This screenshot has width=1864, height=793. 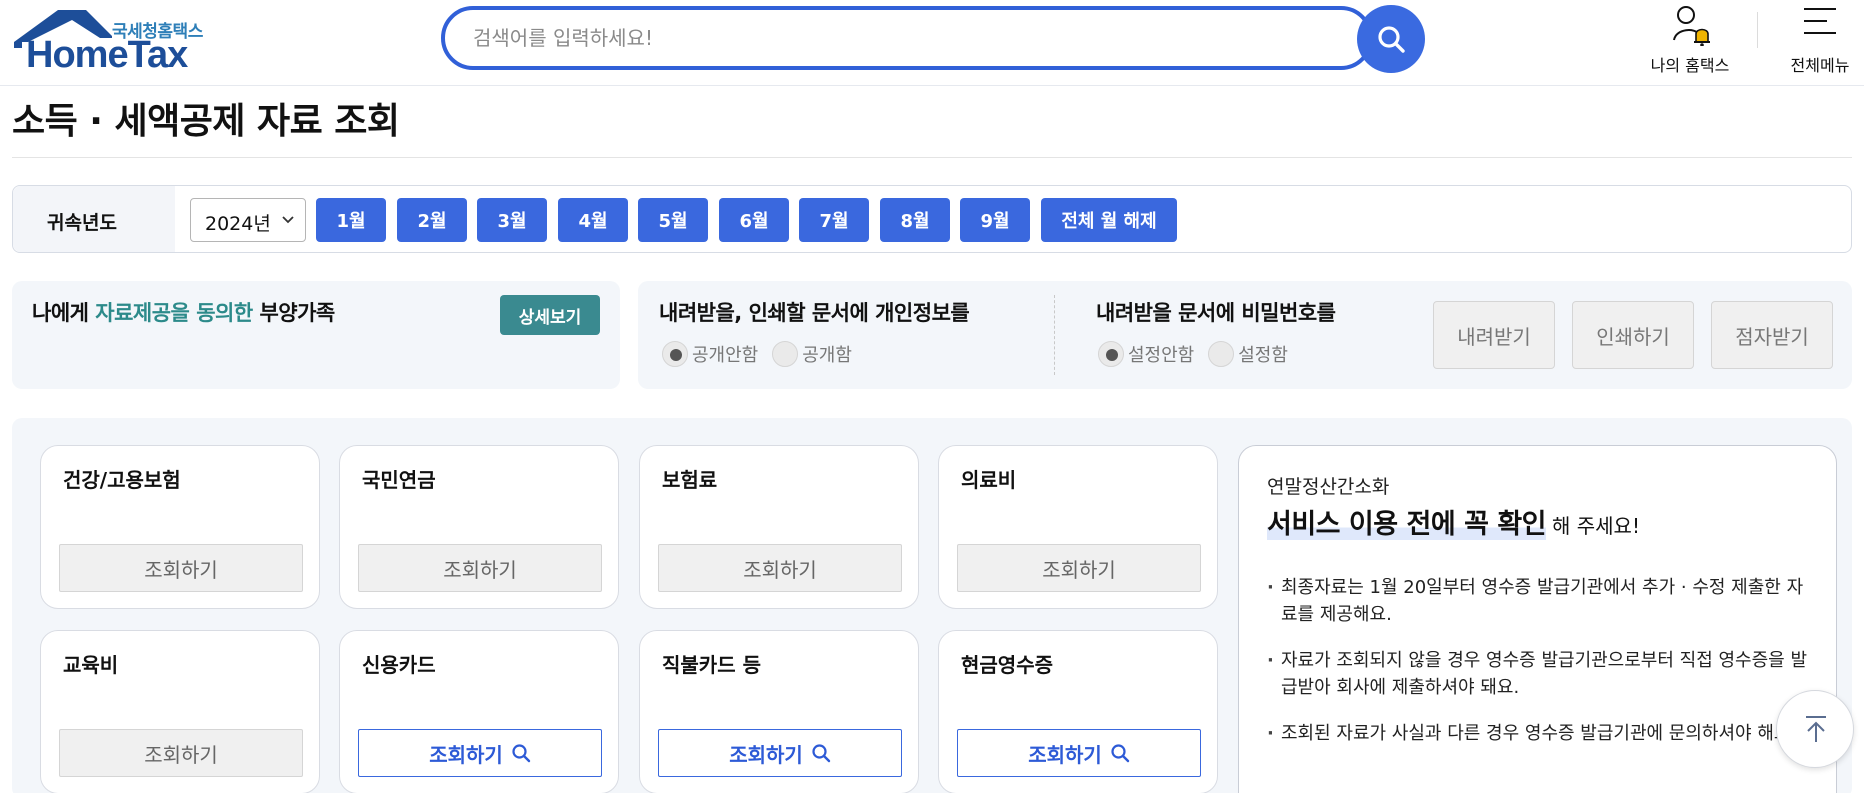 I want to click on notice-headline-rest: 해 주세요!, so click(x=1596, y=526).